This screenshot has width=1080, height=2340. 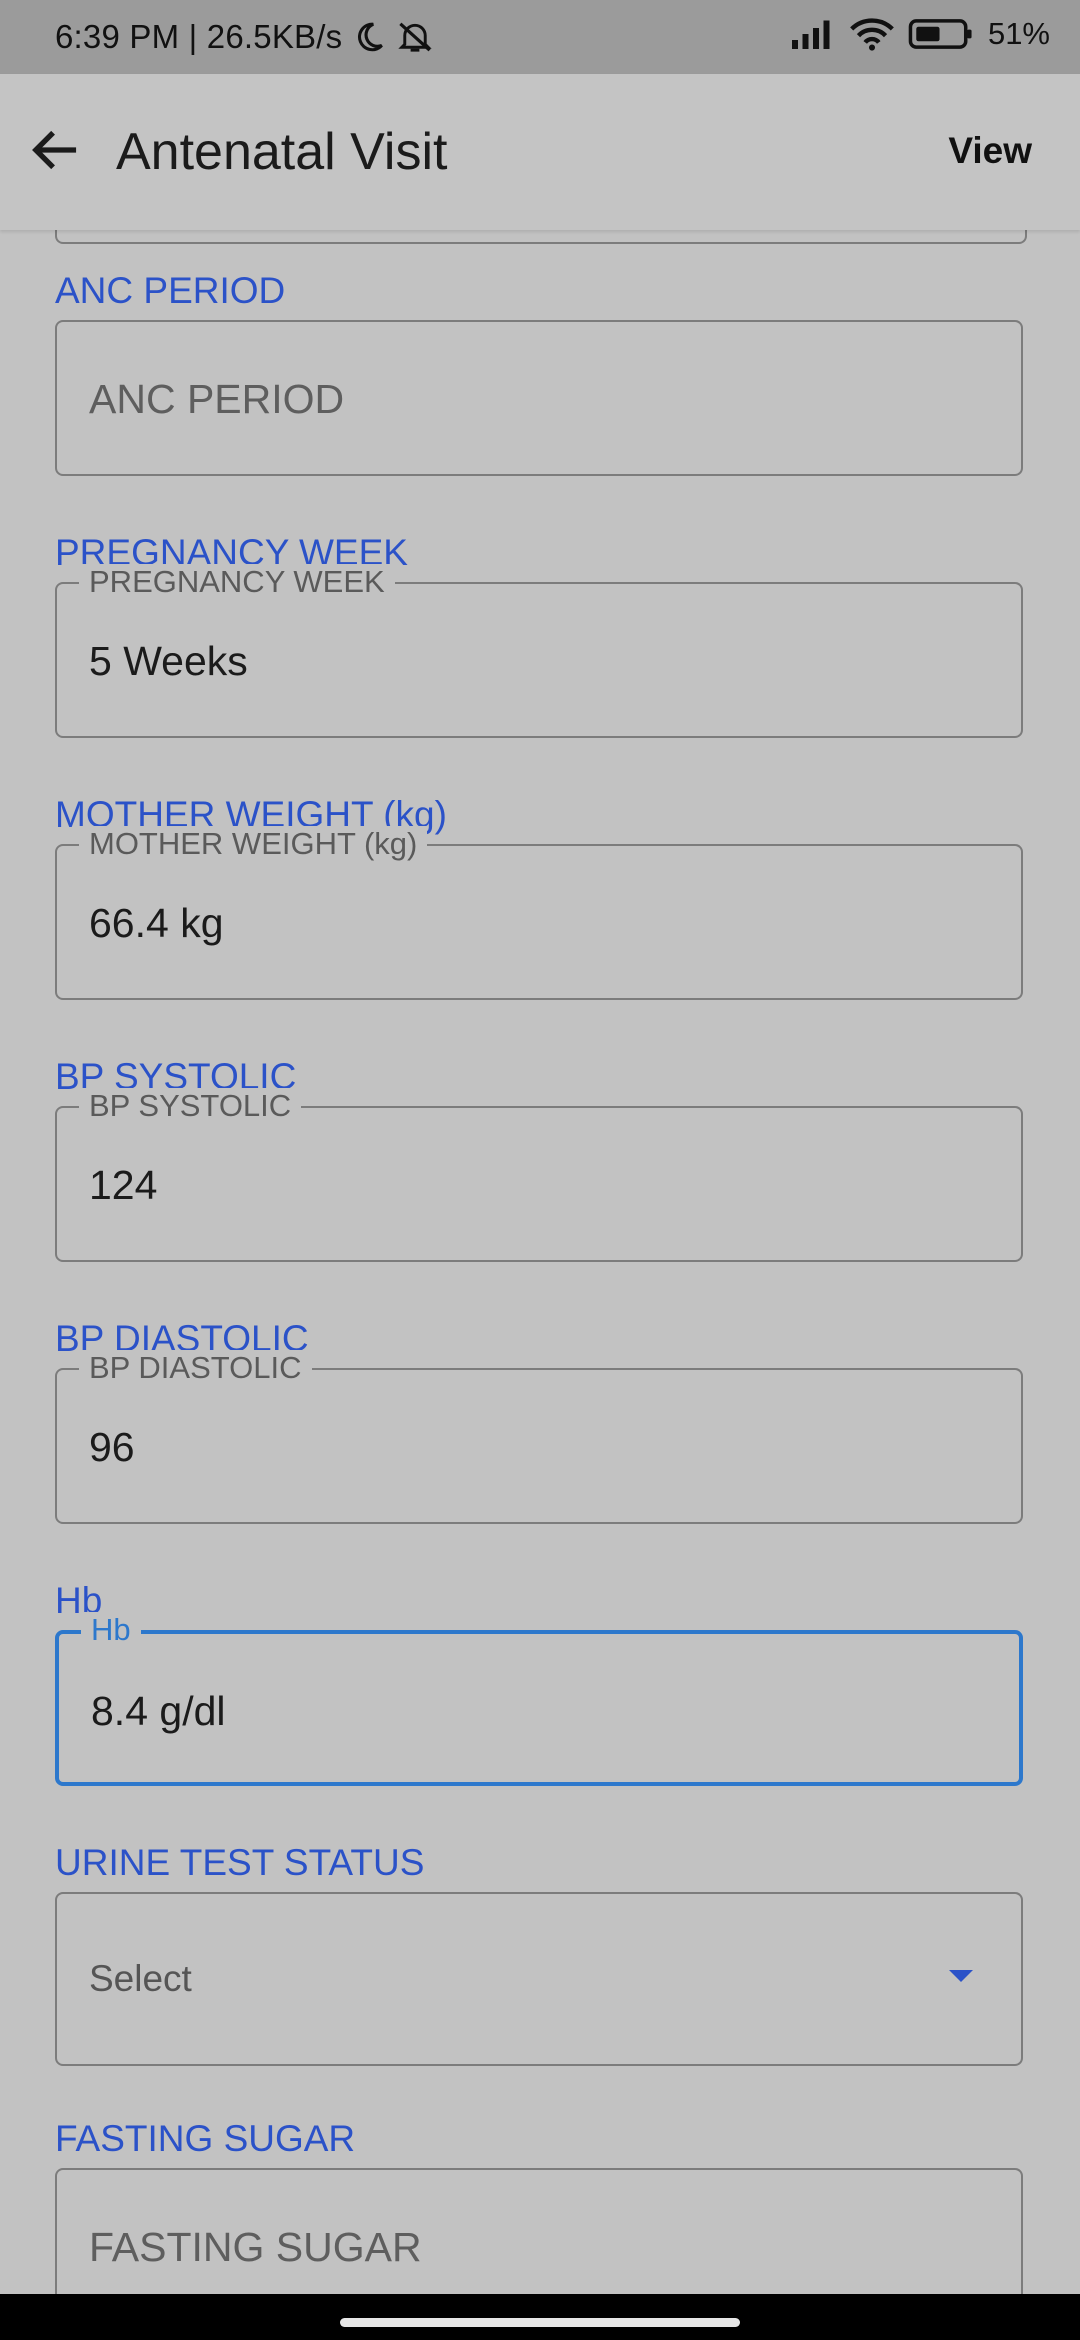 What do you see at coordinates (158, 1711) in the screenshot?
I see `hb-value: 8.4 g/dl` at bounding box center [158, 1711].